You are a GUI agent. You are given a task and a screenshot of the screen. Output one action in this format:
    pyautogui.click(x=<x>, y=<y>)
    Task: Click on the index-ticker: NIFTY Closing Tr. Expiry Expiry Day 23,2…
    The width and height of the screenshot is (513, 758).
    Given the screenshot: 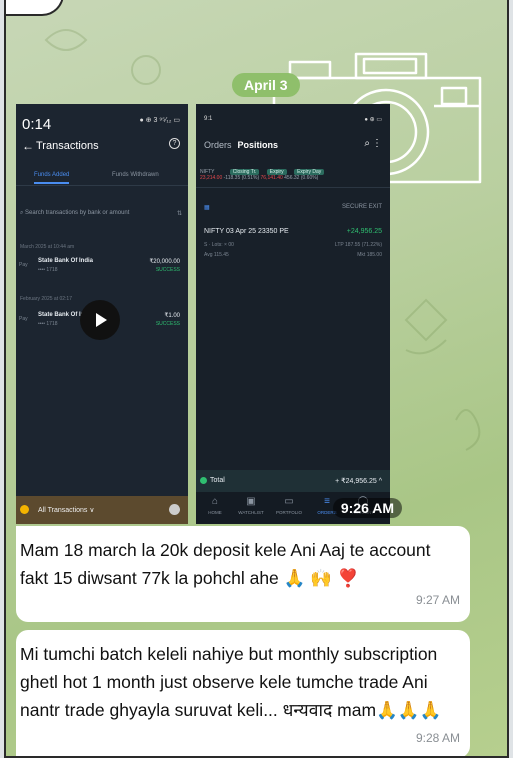 What is the action you would take?
    pyautogui.click(x=293, y=177)
    